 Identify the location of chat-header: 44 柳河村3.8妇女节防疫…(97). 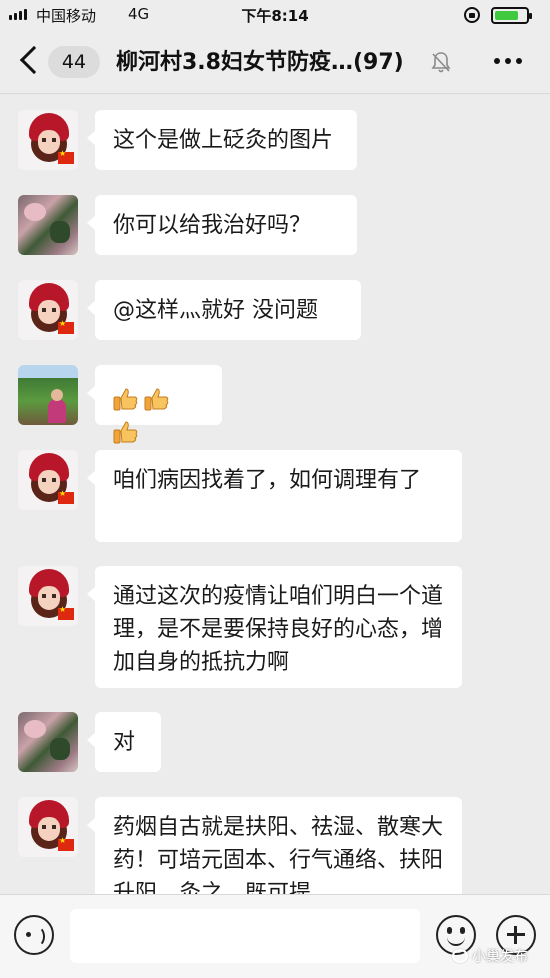
(275, 62).